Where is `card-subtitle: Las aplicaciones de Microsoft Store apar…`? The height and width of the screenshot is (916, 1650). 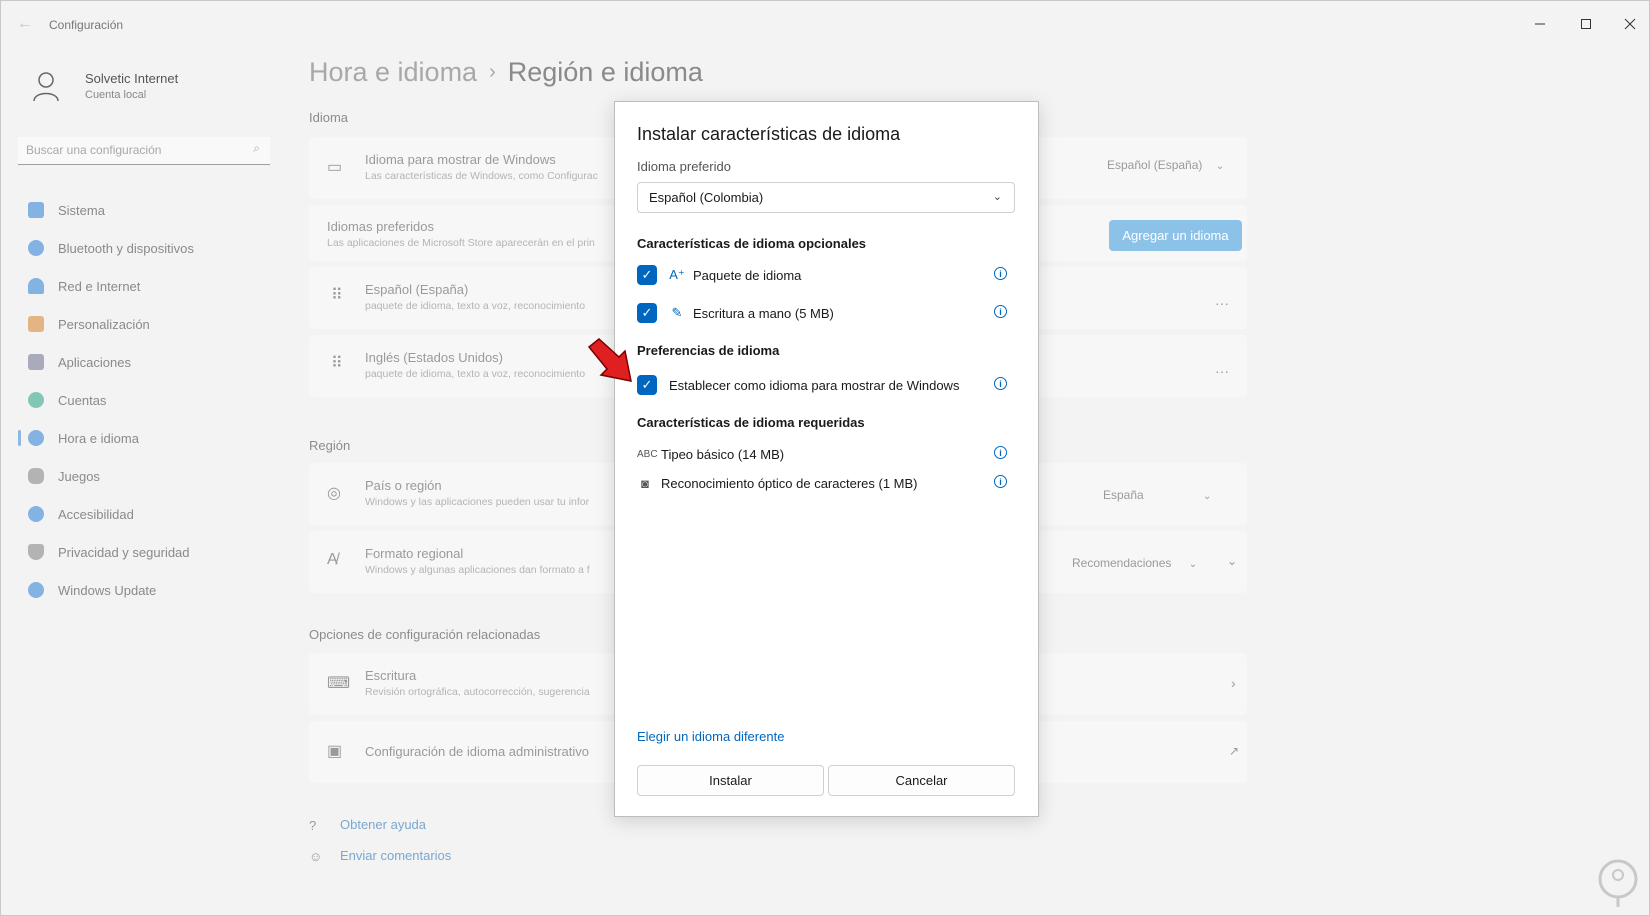
card-subtitle: Las aplicaciones de Microsoft Store apar… is located at coordinates (461, 243).